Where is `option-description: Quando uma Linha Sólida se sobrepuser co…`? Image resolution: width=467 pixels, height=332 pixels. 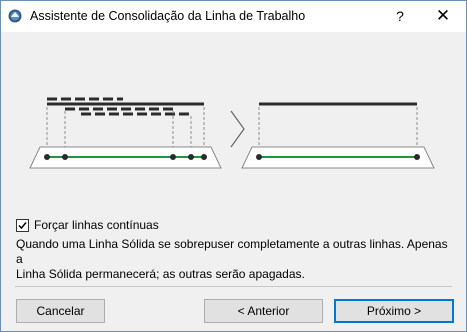
option-description: Quando uma Linha Sólida se sobrepuser co… is located at coordinates (236, 259).